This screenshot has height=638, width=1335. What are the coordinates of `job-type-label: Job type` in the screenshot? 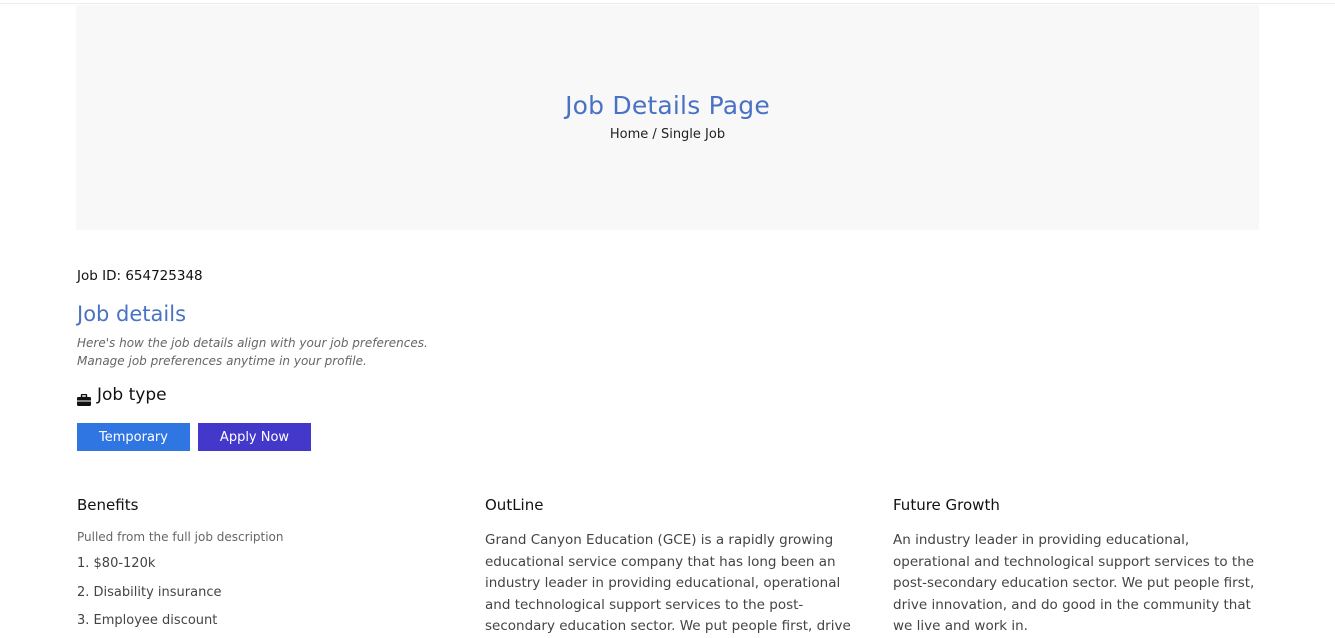 It's located at (132, 395).